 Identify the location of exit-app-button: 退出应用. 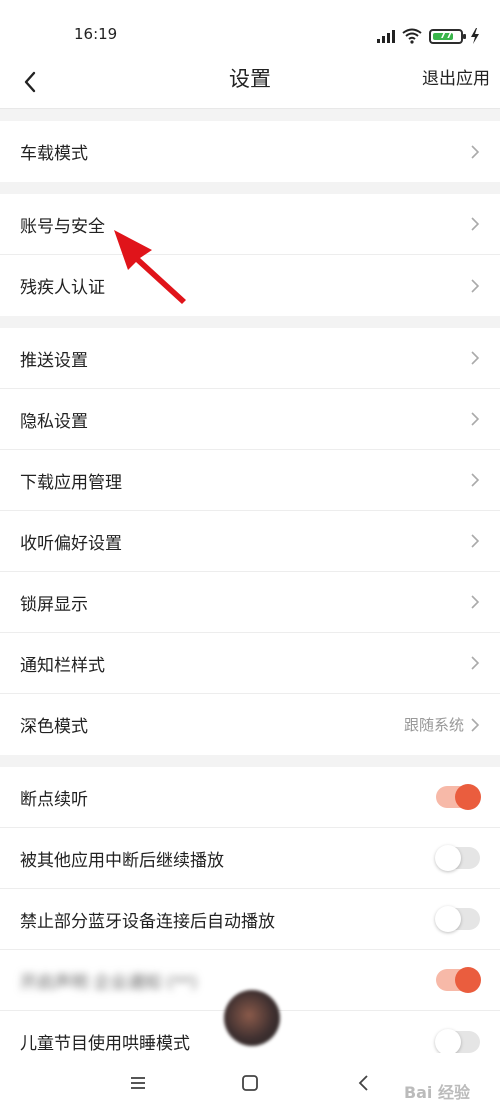
(456, 79).